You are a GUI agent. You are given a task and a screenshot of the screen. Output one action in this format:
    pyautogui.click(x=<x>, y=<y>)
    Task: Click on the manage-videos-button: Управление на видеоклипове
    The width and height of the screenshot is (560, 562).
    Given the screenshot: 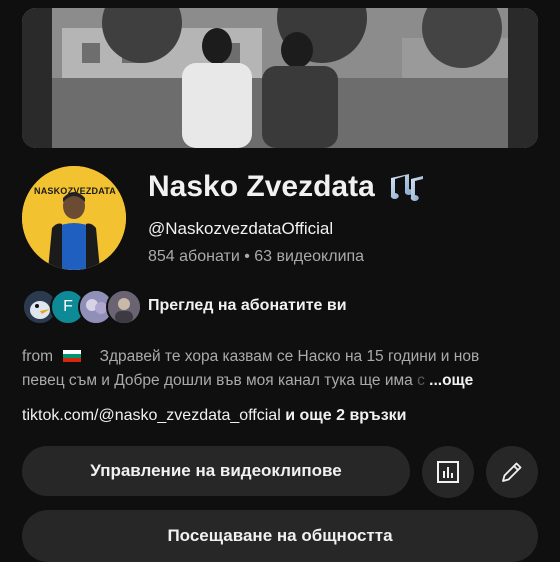 What is the action you would take?
    pyautogui.click(x=216, y=471)
    